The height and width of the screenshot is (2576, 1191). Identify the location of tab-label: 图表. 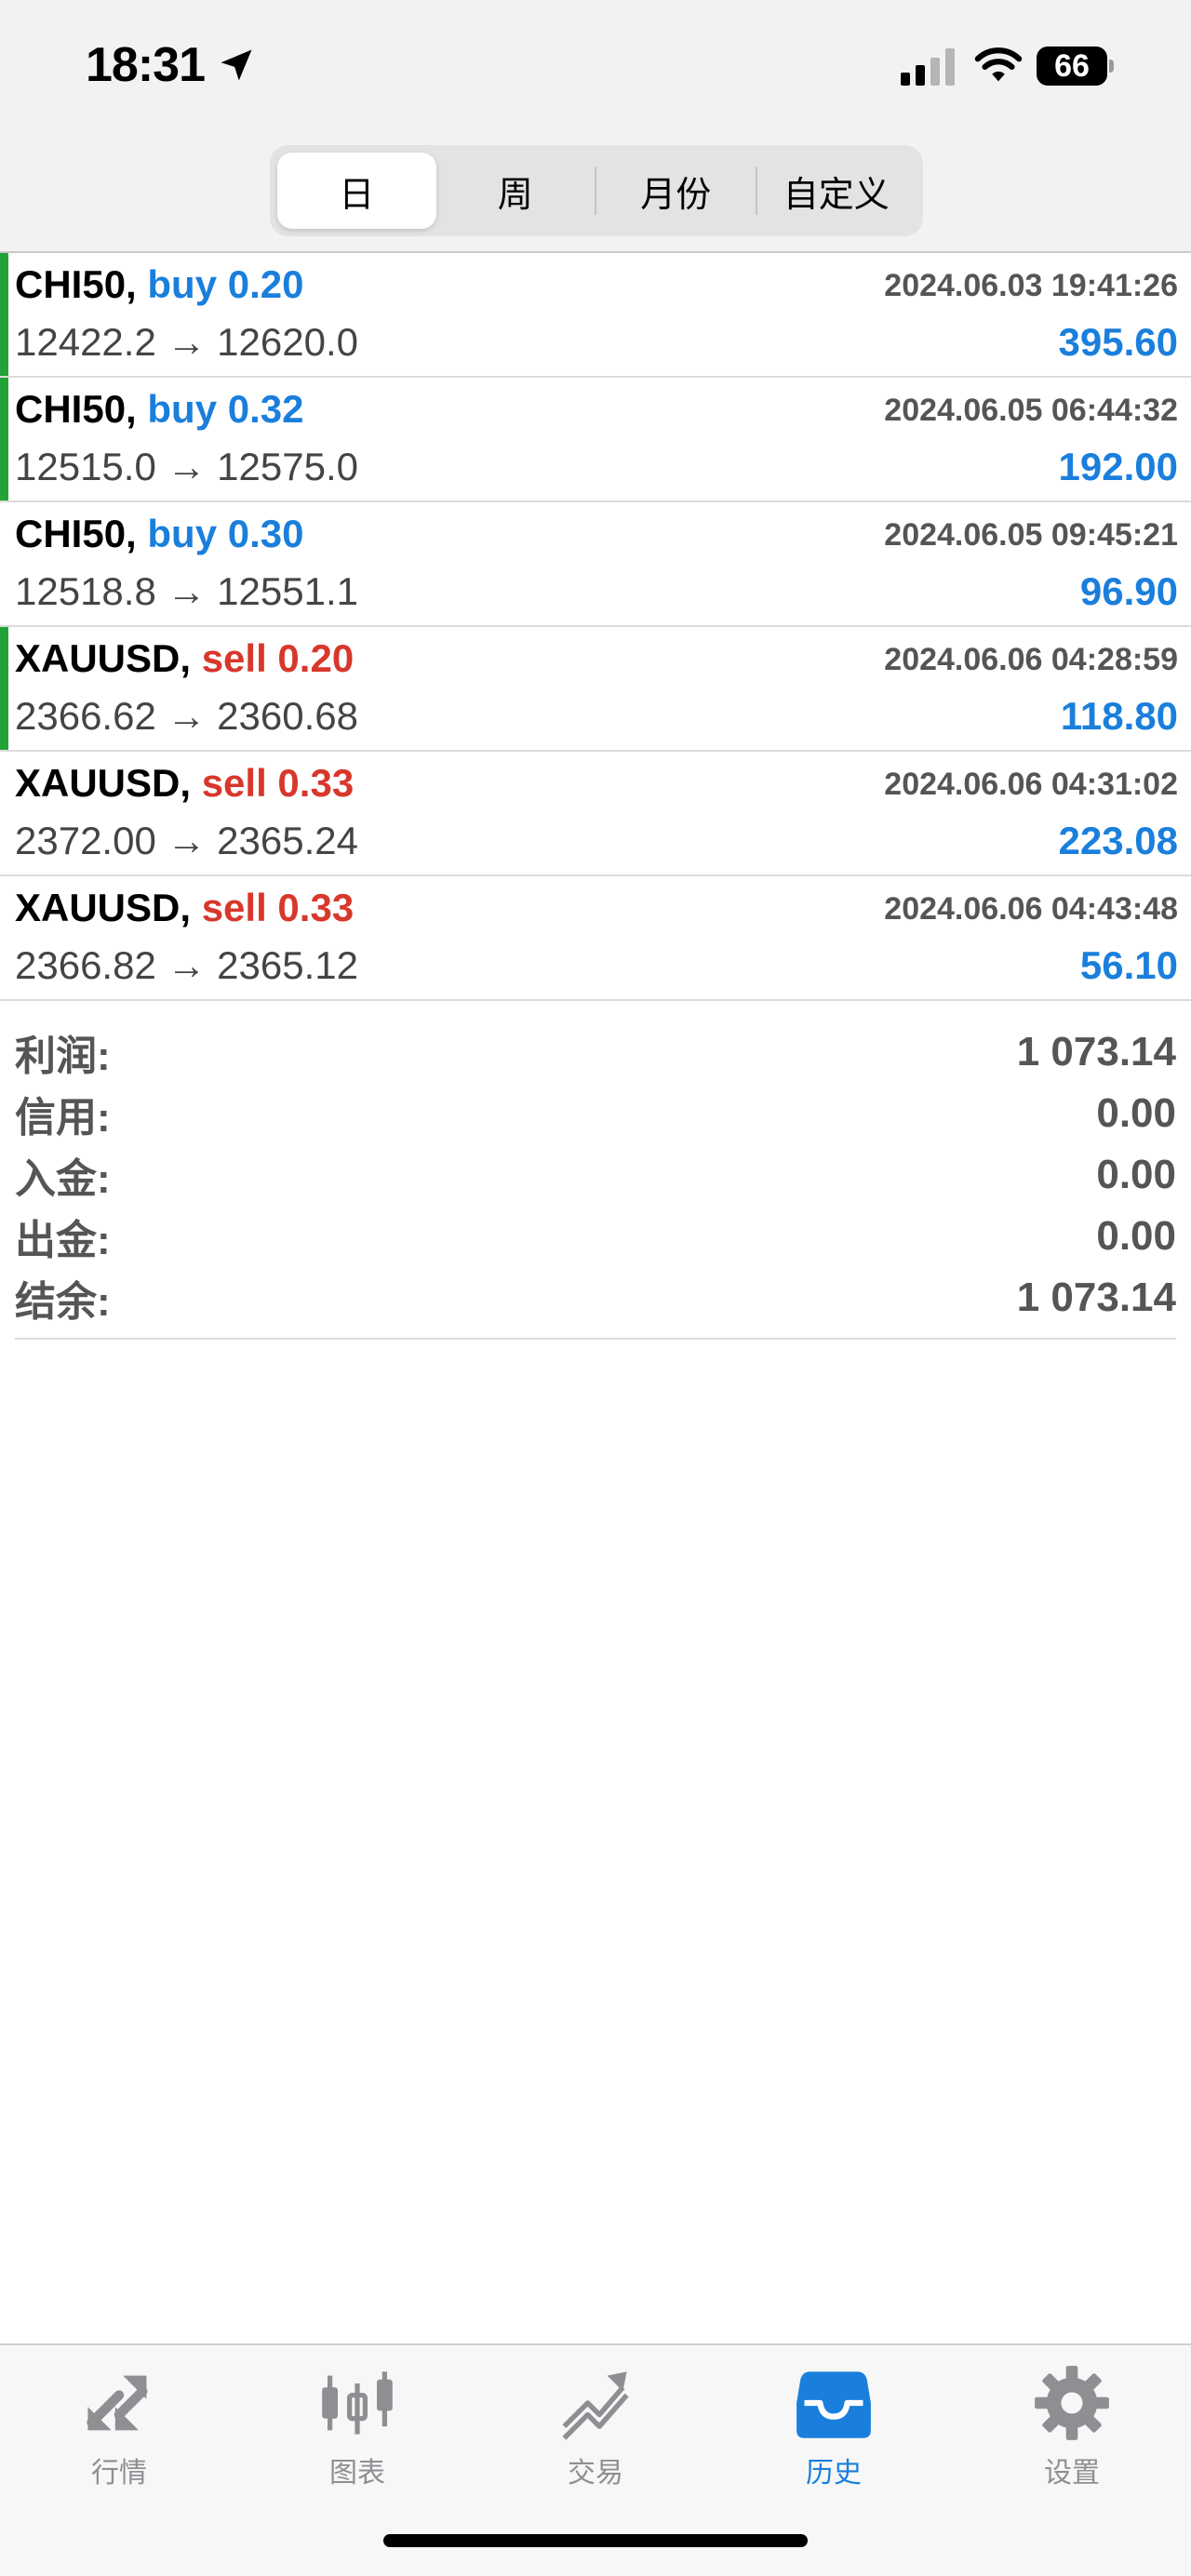
(357, 2473).